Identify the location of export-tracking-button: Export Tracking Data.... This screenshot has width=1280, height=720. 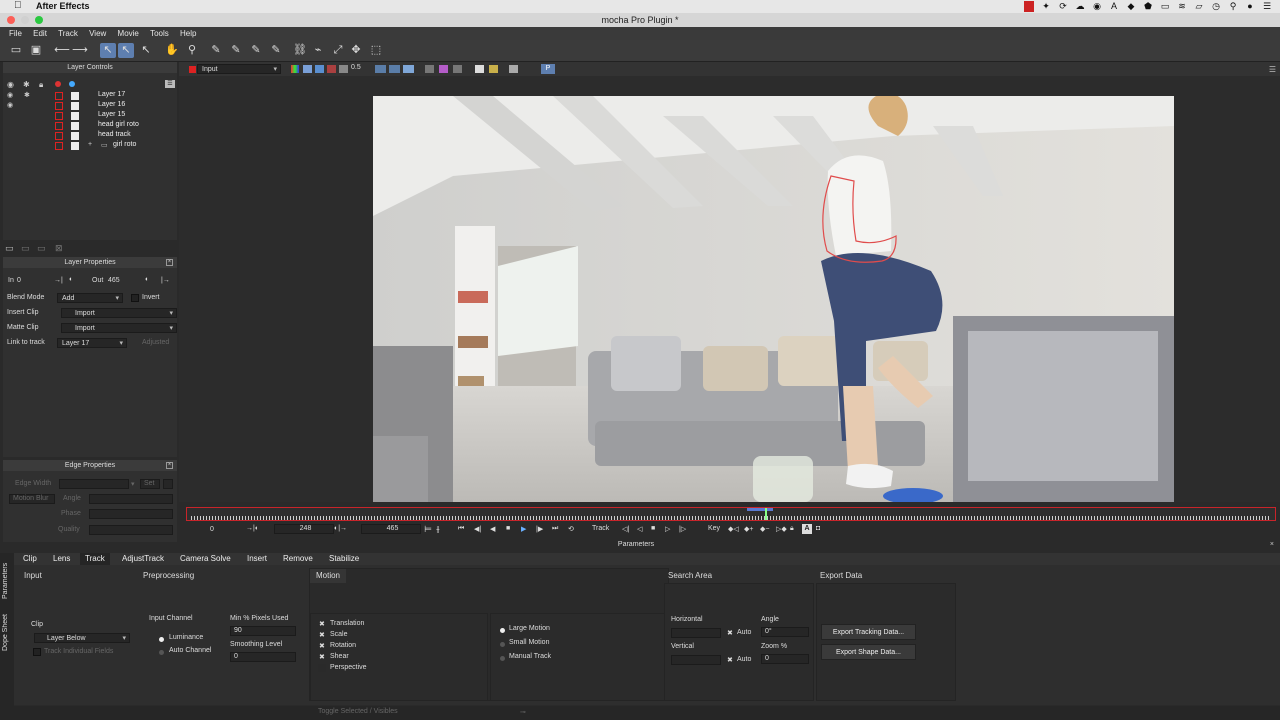
(868, 632).